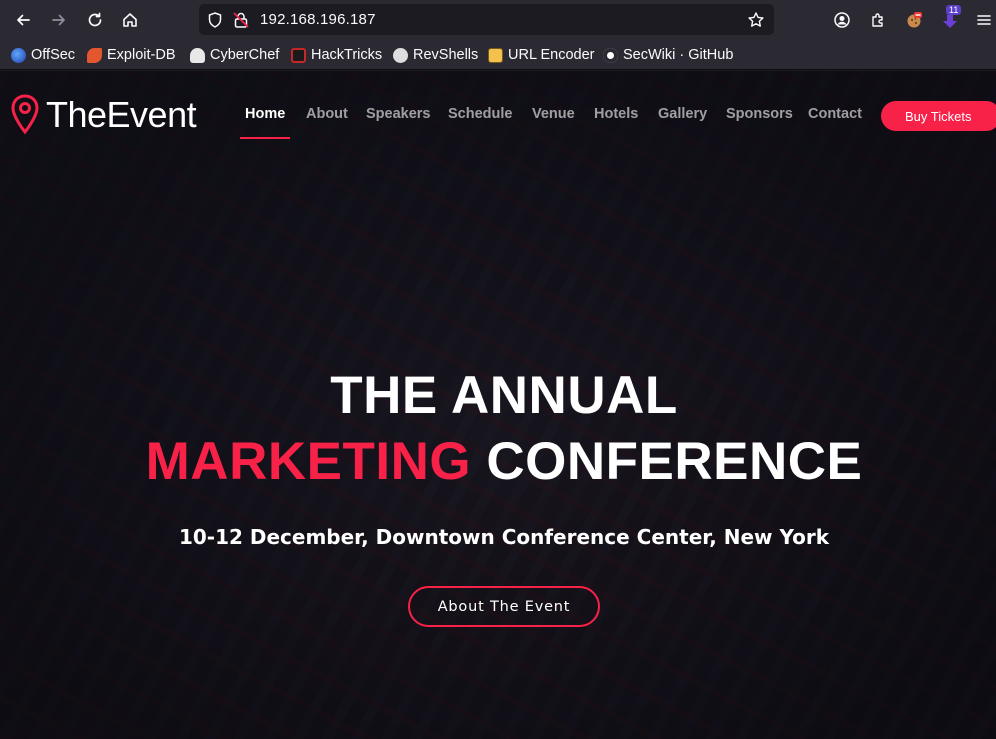 The image size is (996, 739). I want to click on hamburger-menu-icon, so click(984, 20).